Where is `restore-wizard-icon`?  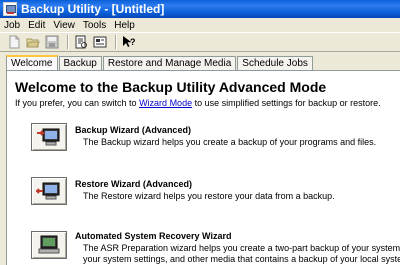 restore-wizard-icon is located at coordinates (48, 191).